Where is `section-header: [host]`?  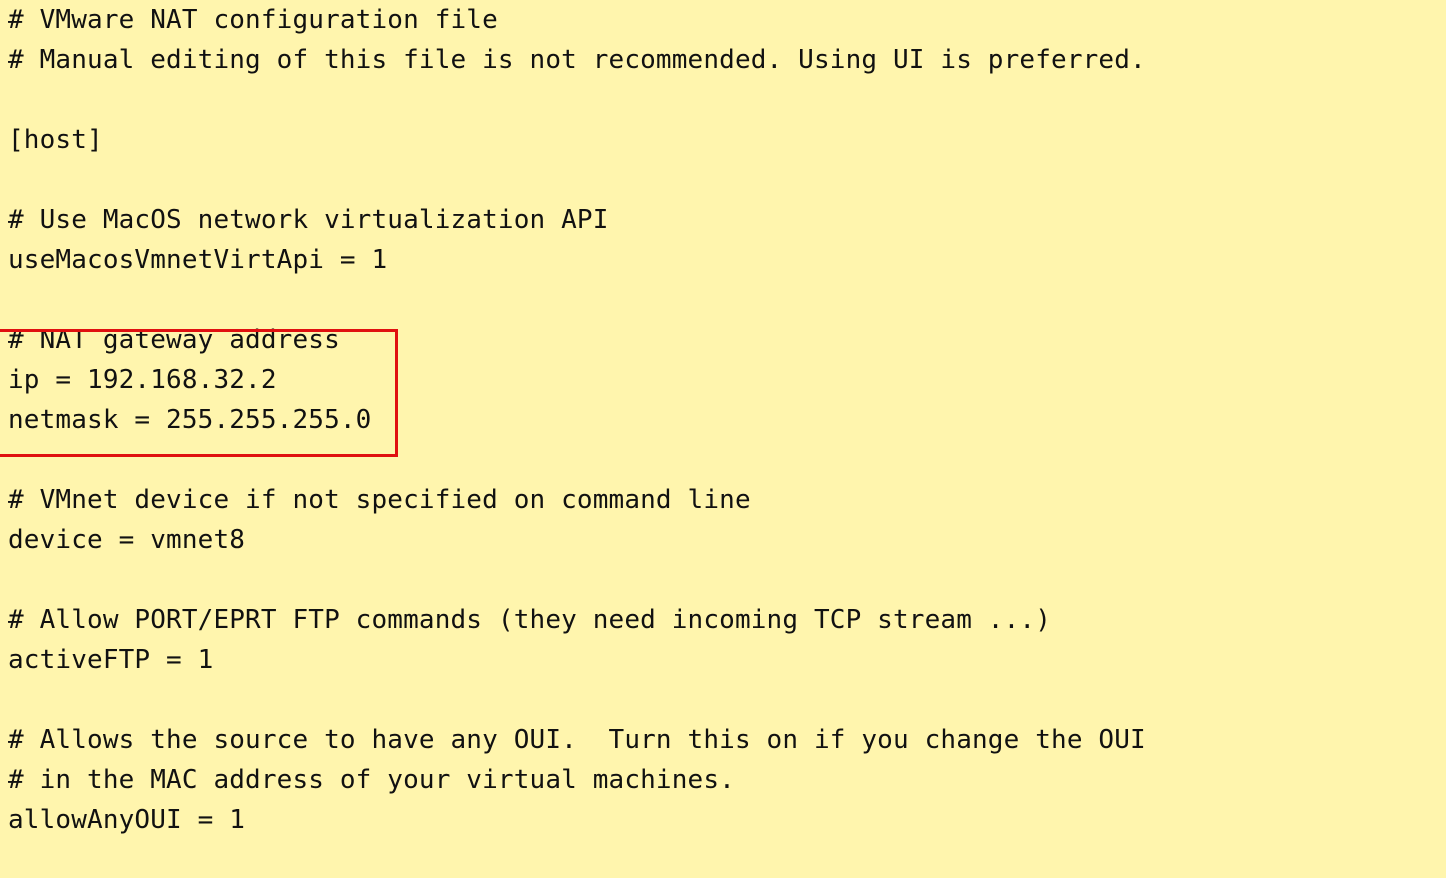
section-header: [host] is located at coordinates (55, 140).